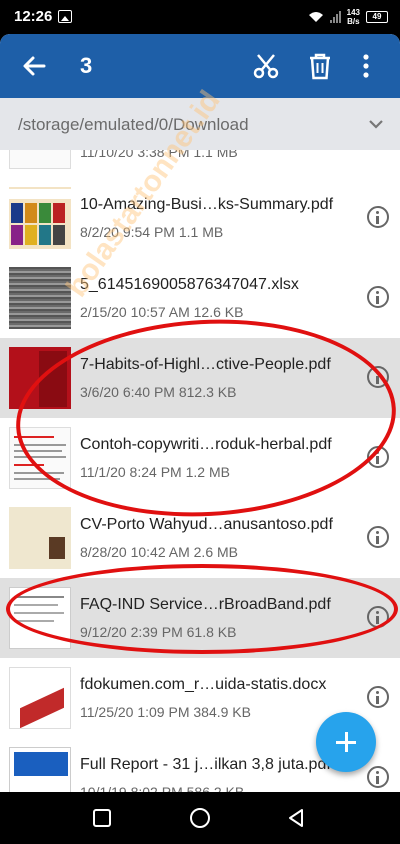 This screenshot has width=400, height=844. What do you see at coordinates (203, 684) in the screenshot?
I see `file-name: fdokumen.com_r…uida-statis.docx` at bounding box center [203, 684].